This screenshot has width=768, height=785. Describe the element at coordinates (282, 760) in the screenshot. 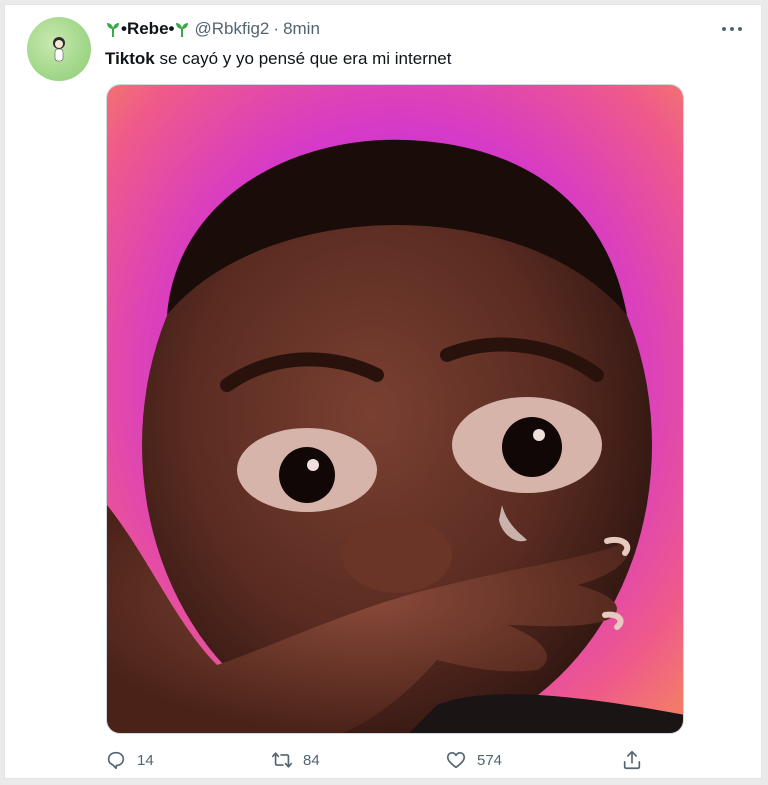

I see `retweet-icon` at that location.